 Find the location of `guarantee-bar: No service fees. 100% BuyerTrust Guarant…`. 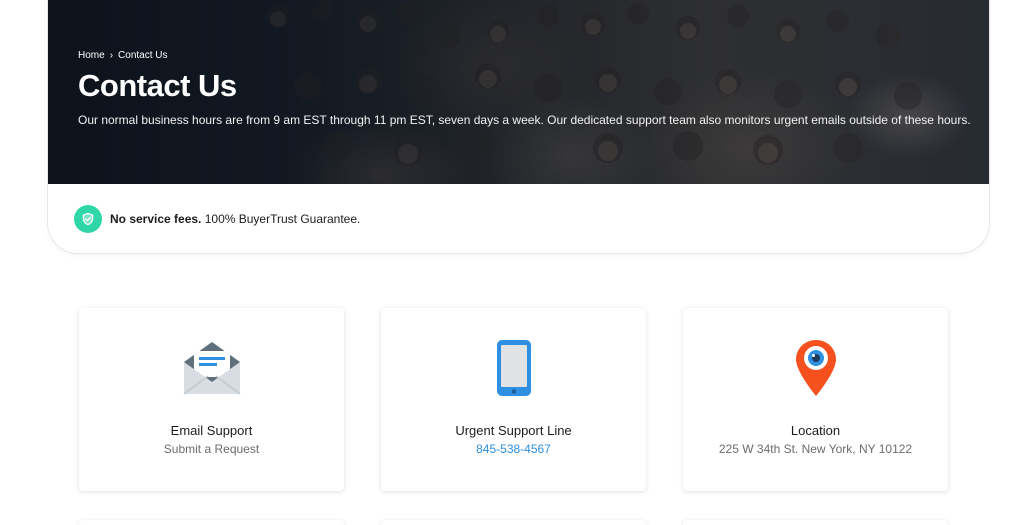

guarantee-bar: No service fees. 100% BuyerTrust Guarant… is located at coordinates (217, 219).